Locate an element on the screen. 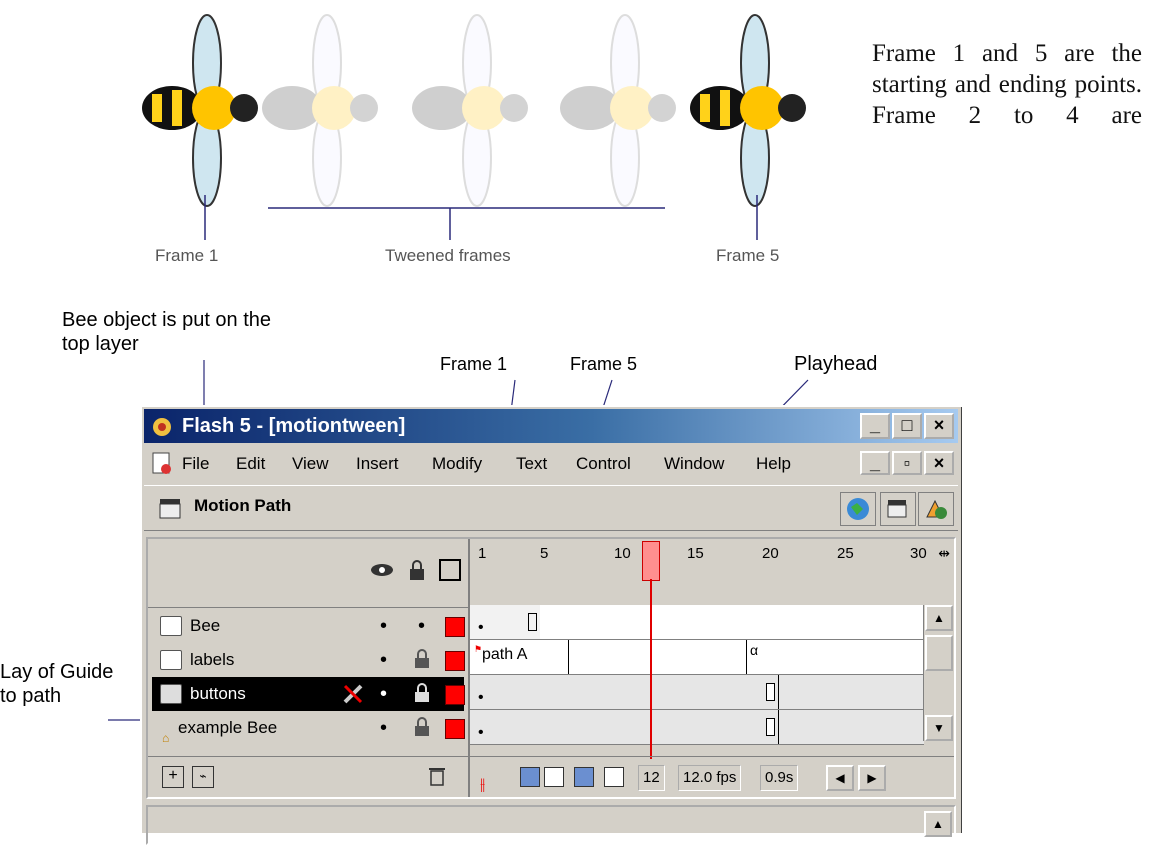  menu-text: Text is located at coordinates (531, 464).